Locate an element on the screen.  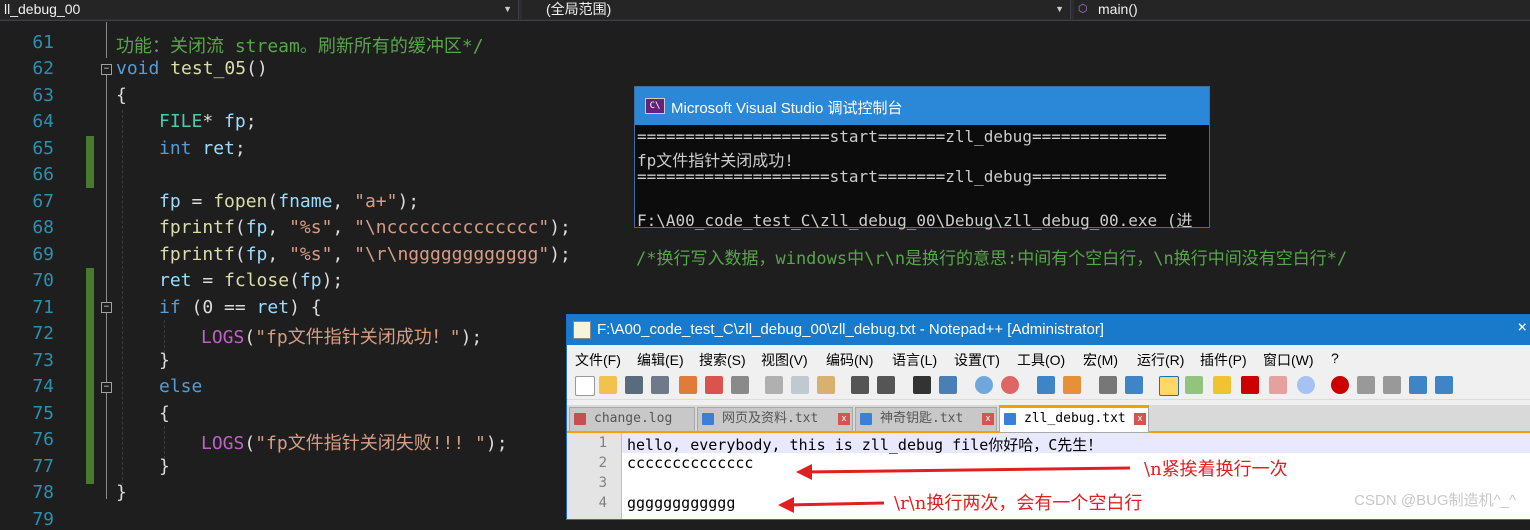
annotation-note-2: \r\n换行两次，会有一个空白行 is located at coordinates (1018, 503).